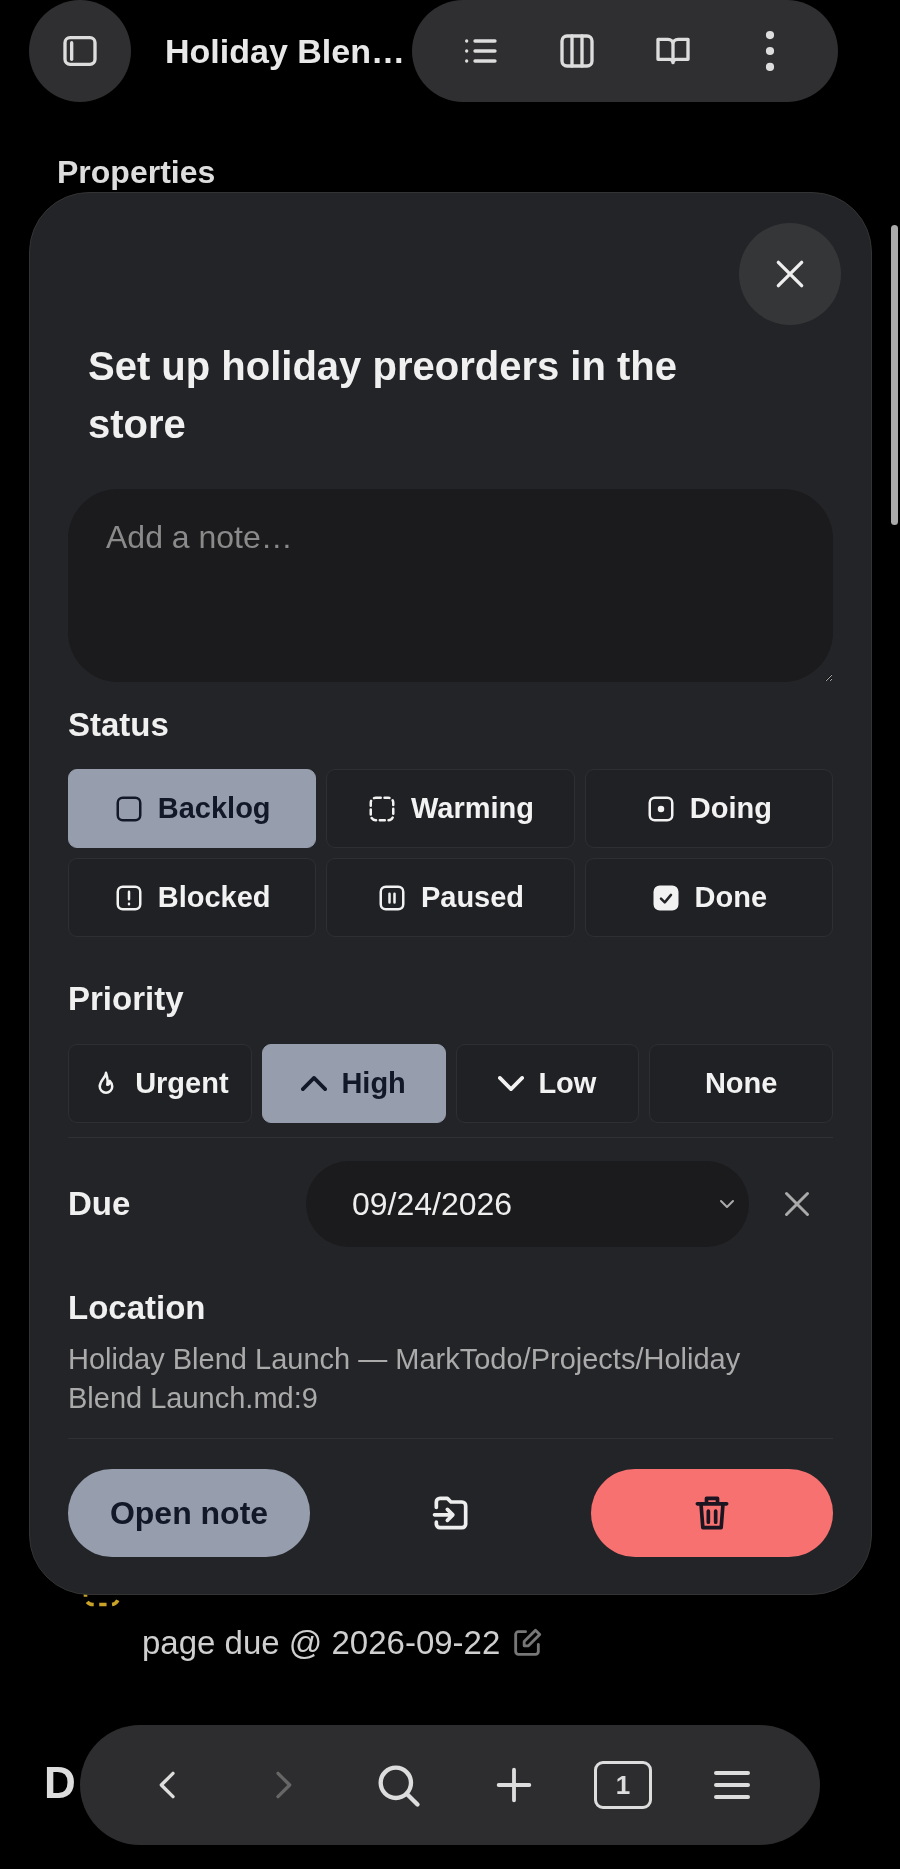 The width and height of the screenshot is (900, 1869). Describe the element at coordinates (405, 1379) in the screenshot. I see `location-path: Holiday Blend Launch — MarkTodo/Projects/Holiday Blend Launch.md:9` at that location.